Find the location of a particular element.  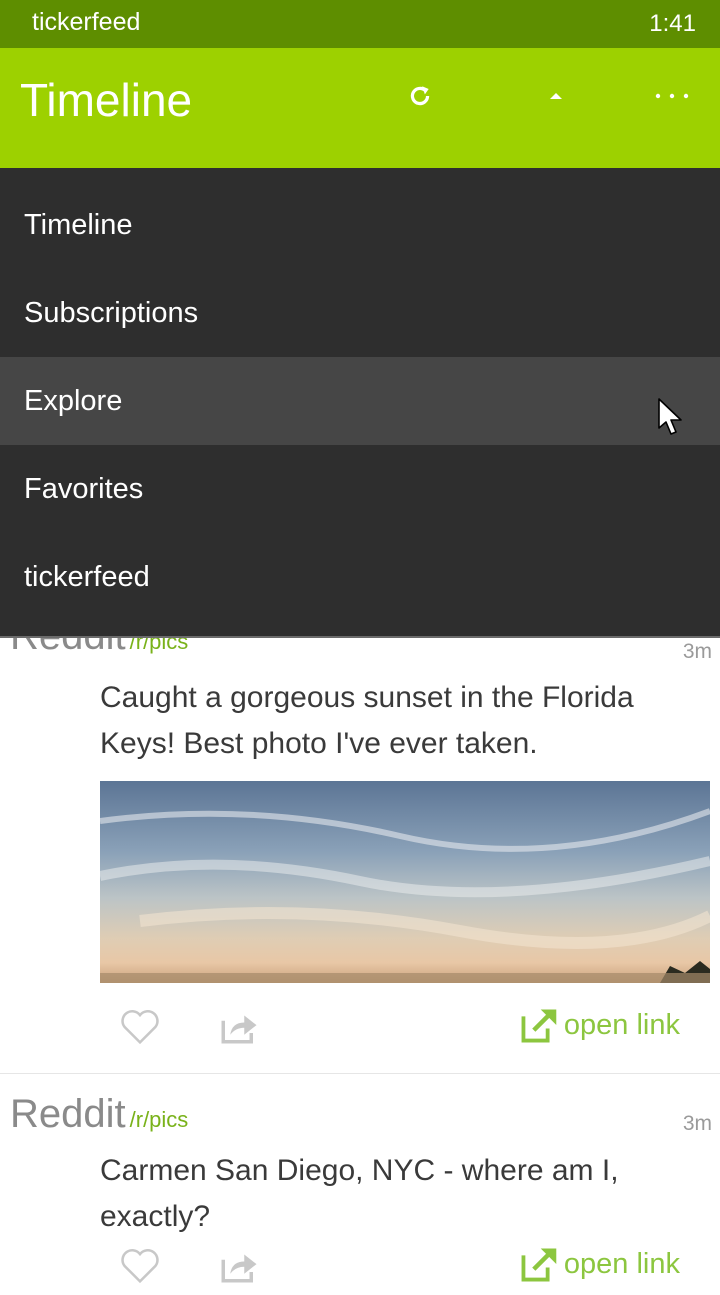

post-subreddit: /r/pics is located at coordinates (159, 1119).